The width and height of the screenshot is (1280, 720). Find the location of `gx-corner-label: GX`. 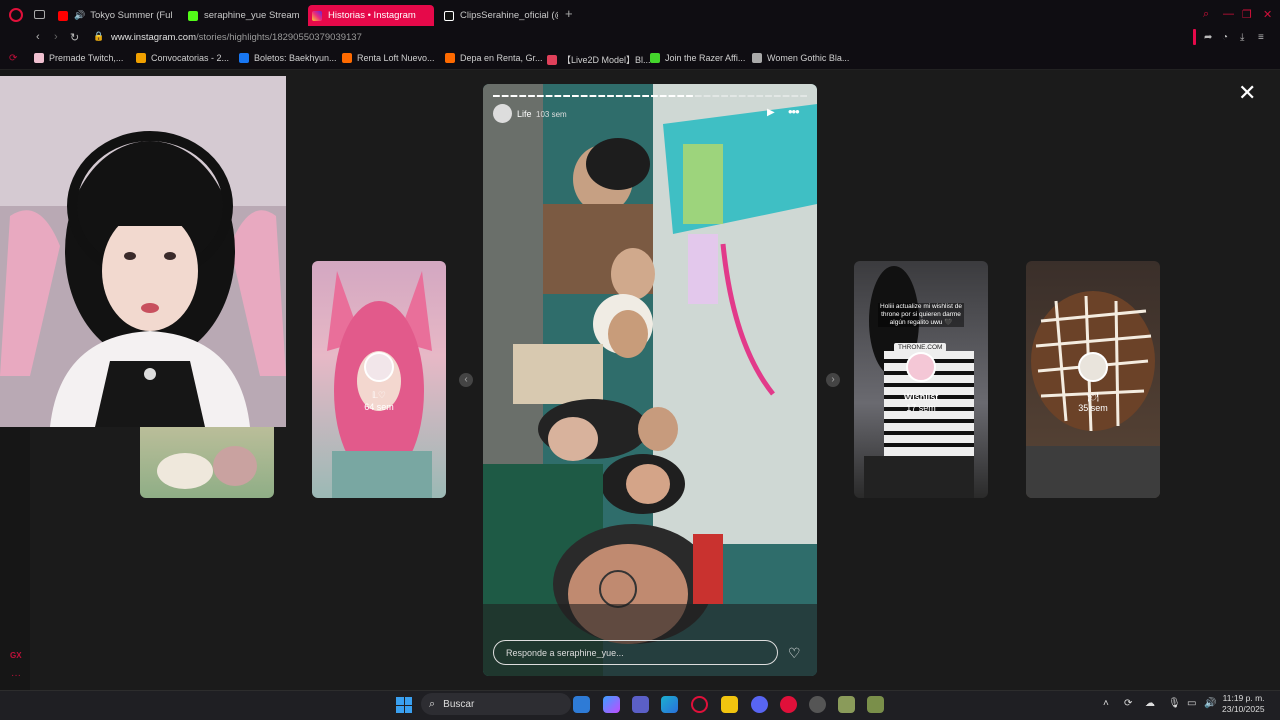

gx-corner-label: GX is located at coordinates (16, 655).